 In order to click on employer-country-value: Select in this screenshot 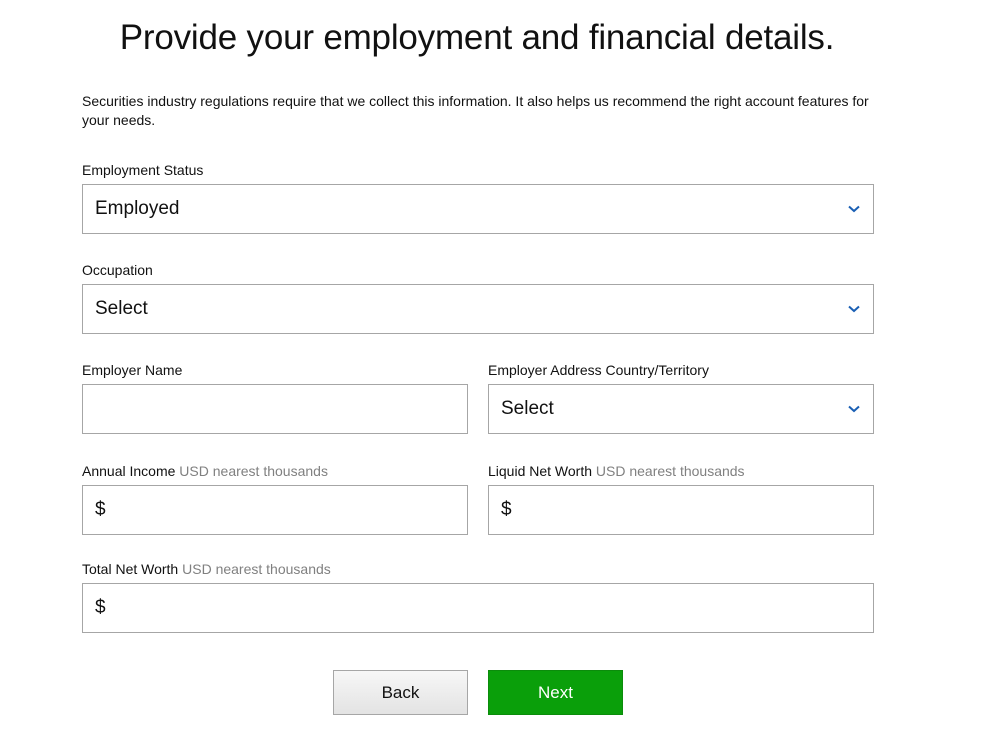, I will do `click(527, 408)`.